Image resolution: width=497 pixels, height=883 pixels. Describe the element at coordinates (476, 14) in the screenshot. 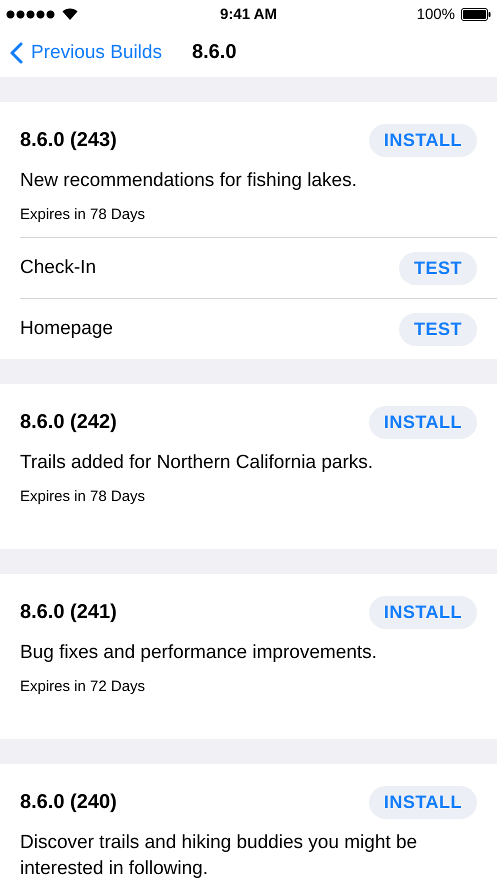

I see `battery-icon` at that location.